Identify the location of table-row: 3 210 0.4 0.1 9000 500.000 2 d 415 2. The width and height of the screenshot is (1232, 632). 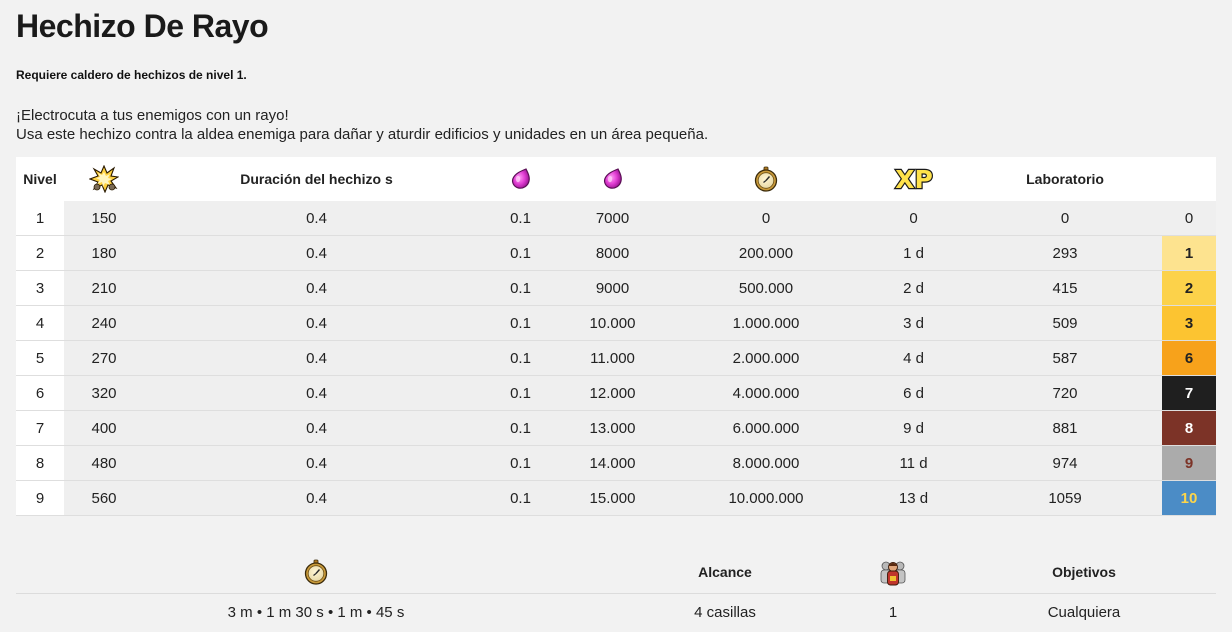
(616, 288).